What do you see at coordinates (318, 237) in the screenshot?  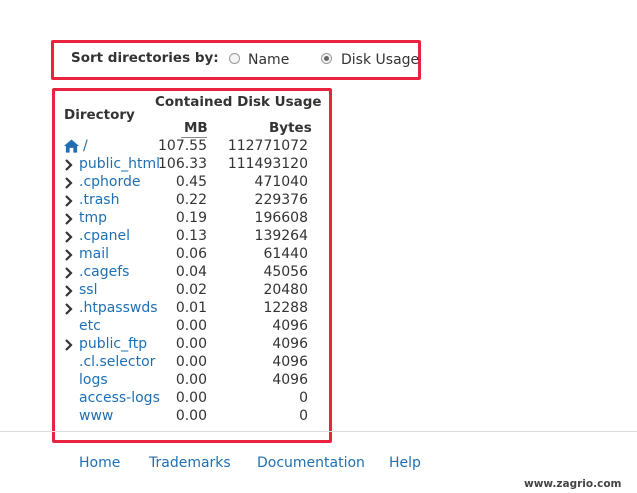 I see `table-row: .cpanel 0.13 139264` at bounding box center [318, 237].